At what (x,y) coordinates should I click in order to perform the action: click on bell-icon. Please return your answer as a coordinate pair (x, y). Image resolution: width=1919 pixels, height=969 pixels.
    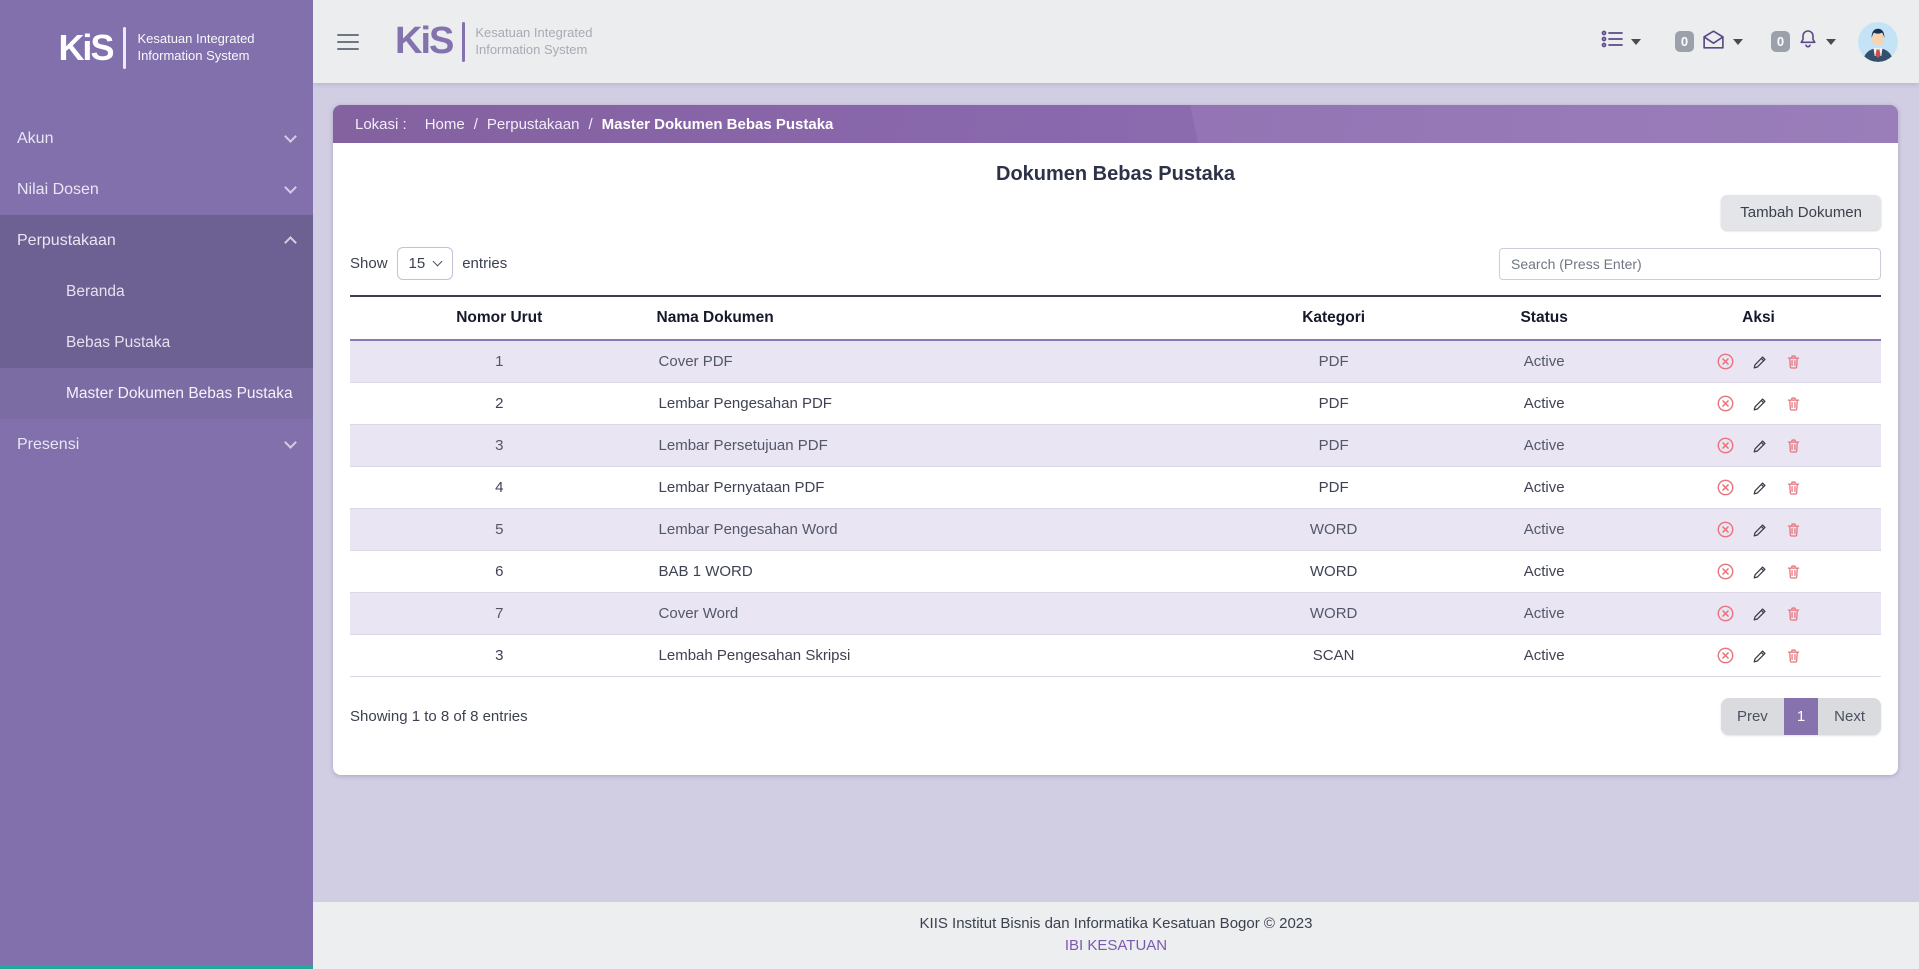
    Looking at the image, I should click on (1808, 41).